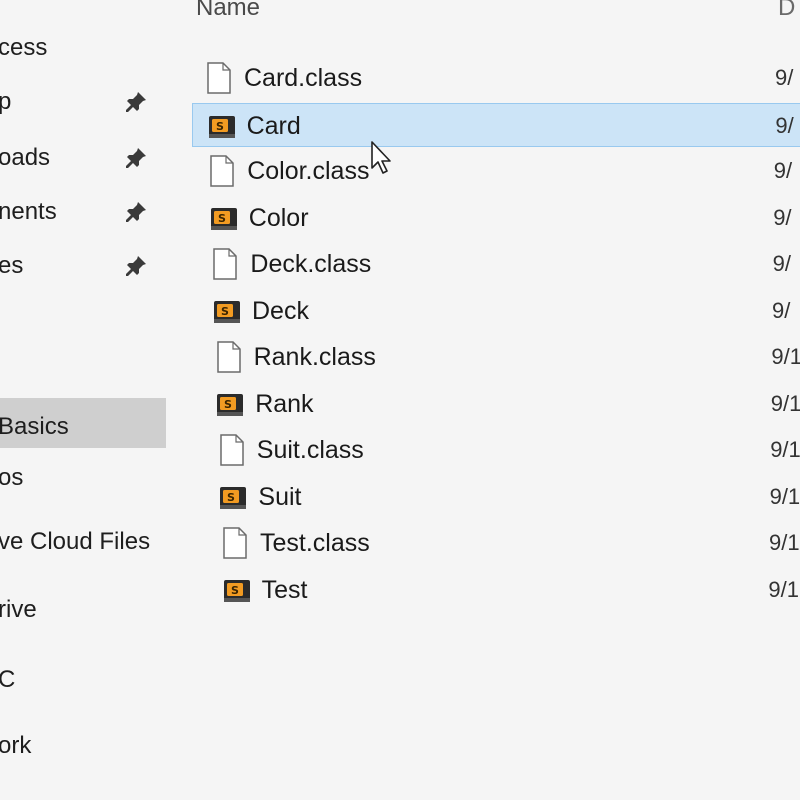 The image size is (800, 800). I want to click on nav-item: Basics, so click(83, 423).